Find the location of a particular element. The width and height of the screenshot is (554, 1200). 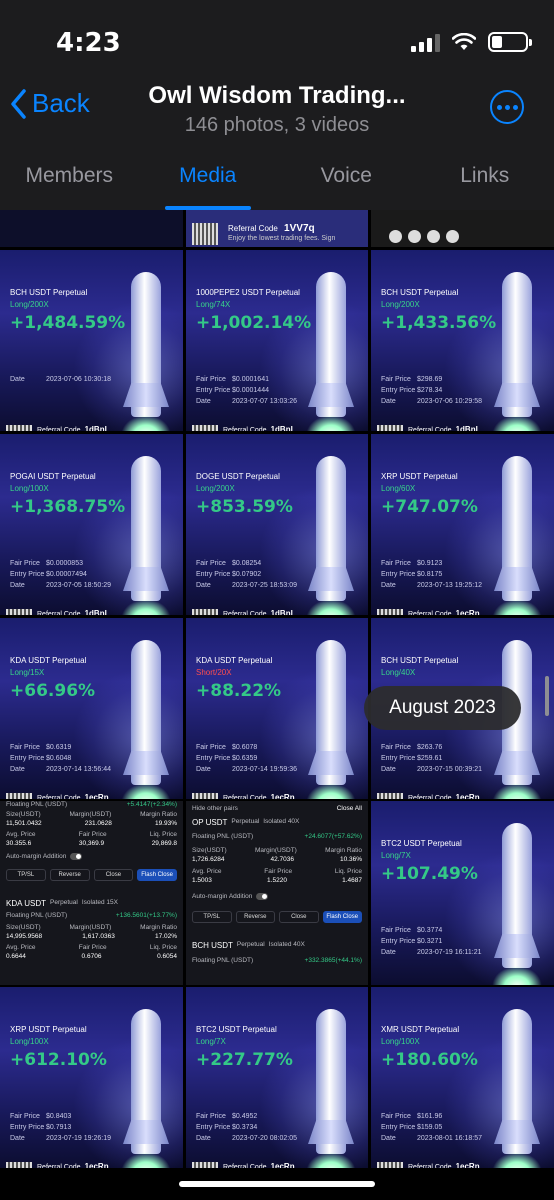

position-symbol: KDA USDT is located at coordinates (26, 903).